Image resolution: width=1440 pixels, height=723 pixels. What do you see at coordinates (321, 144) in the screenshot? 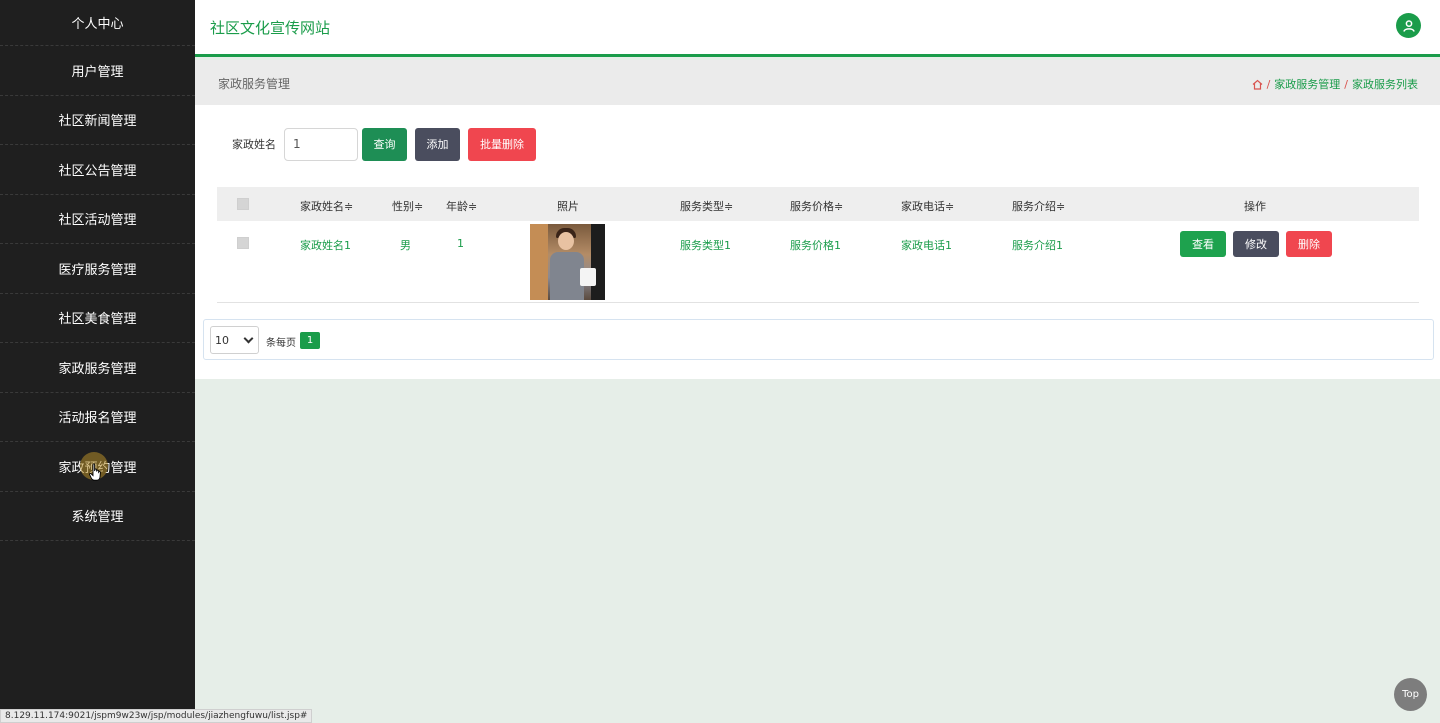
I see `name-search-input` at bounding box center [321, 144].